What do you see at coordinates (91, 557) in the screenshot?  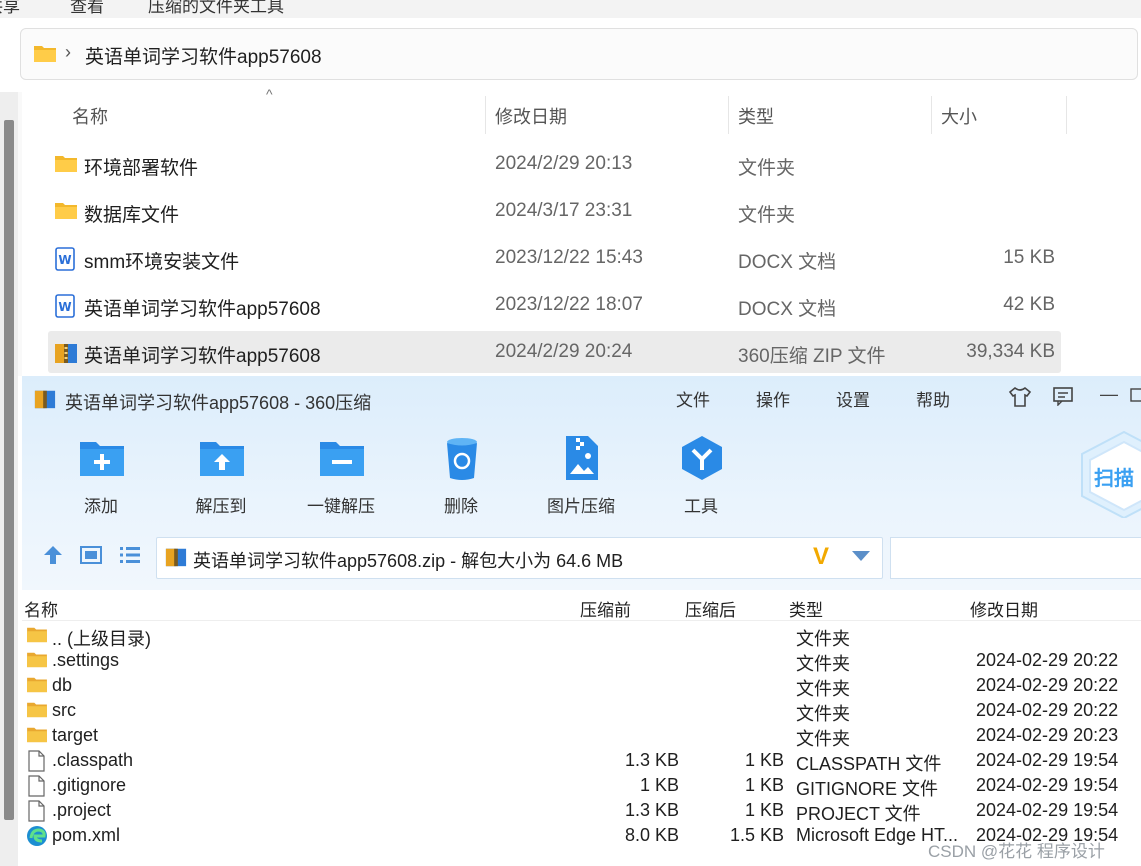 I see `thumbnail-view-icon` at bounding box center [91, 557].